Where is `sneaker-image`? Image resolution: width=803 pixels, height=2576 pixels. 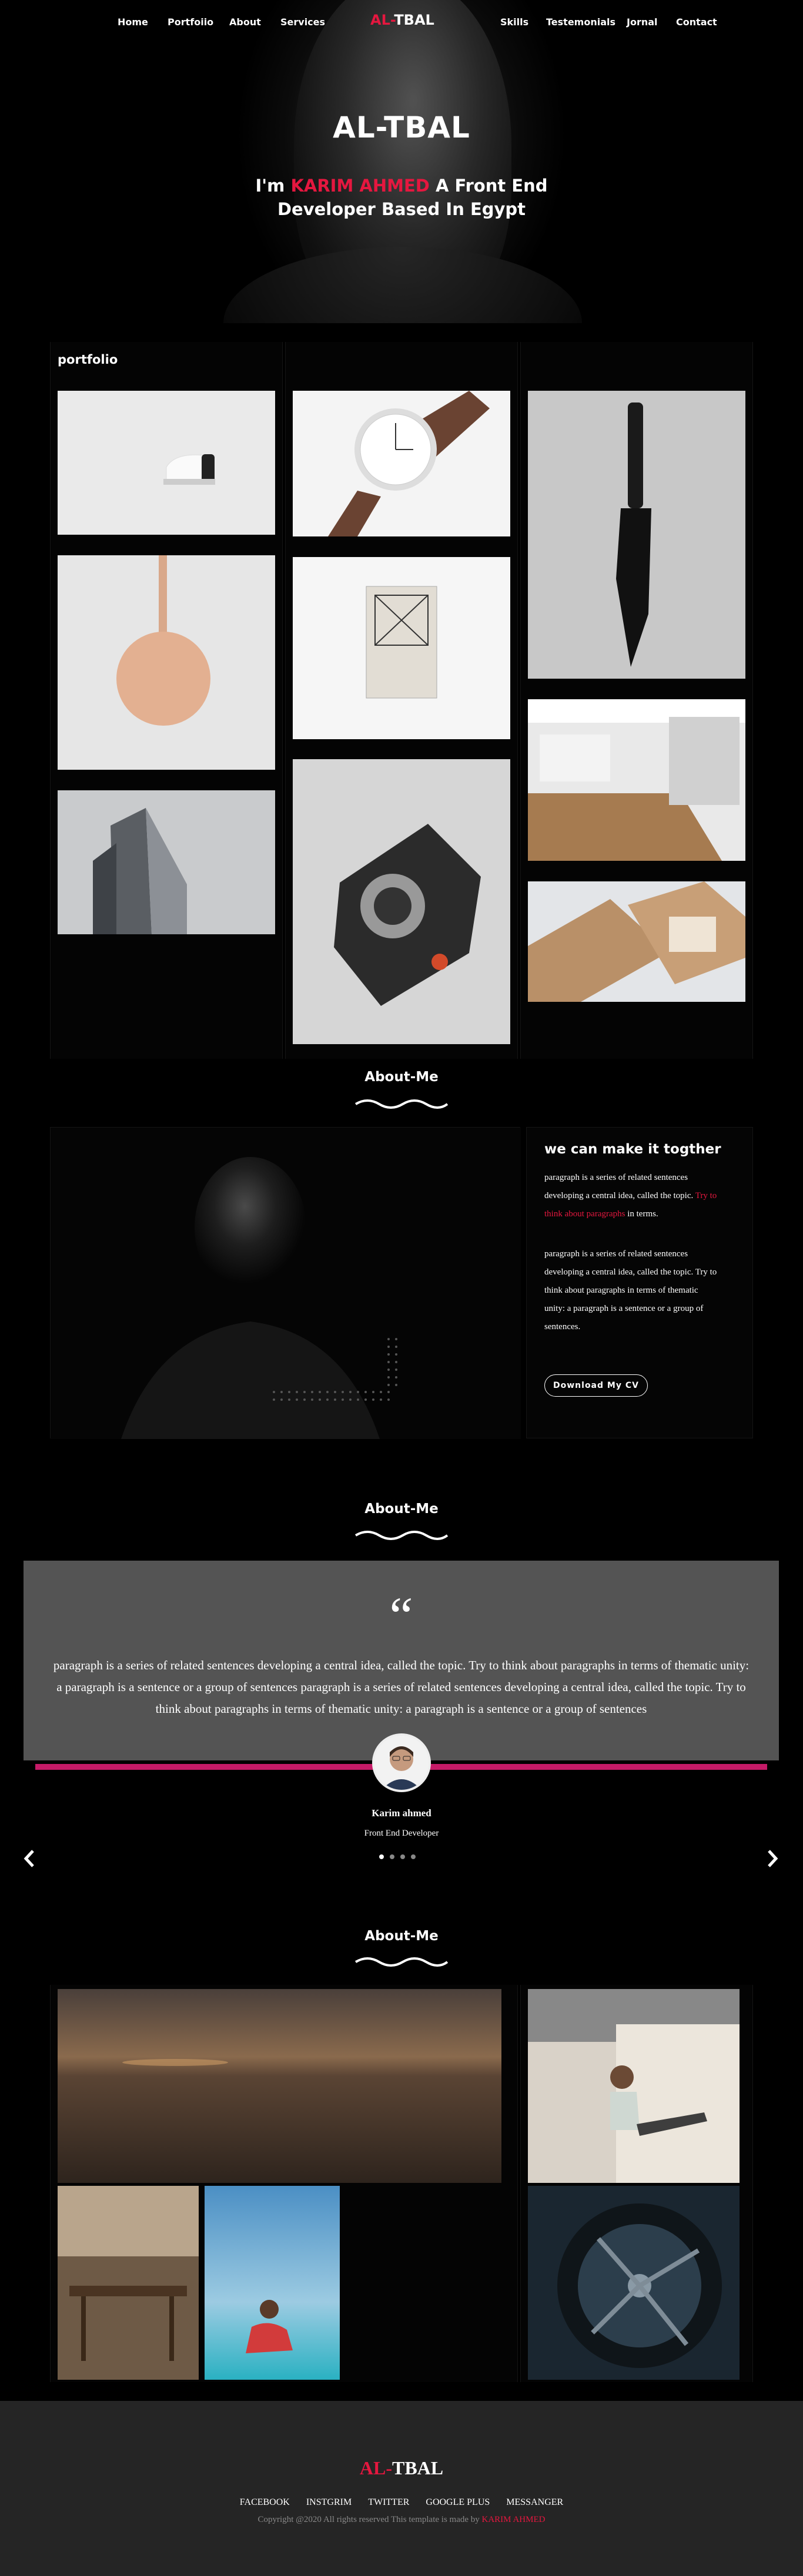
sneaker-image is located at coordinates (166, 463).